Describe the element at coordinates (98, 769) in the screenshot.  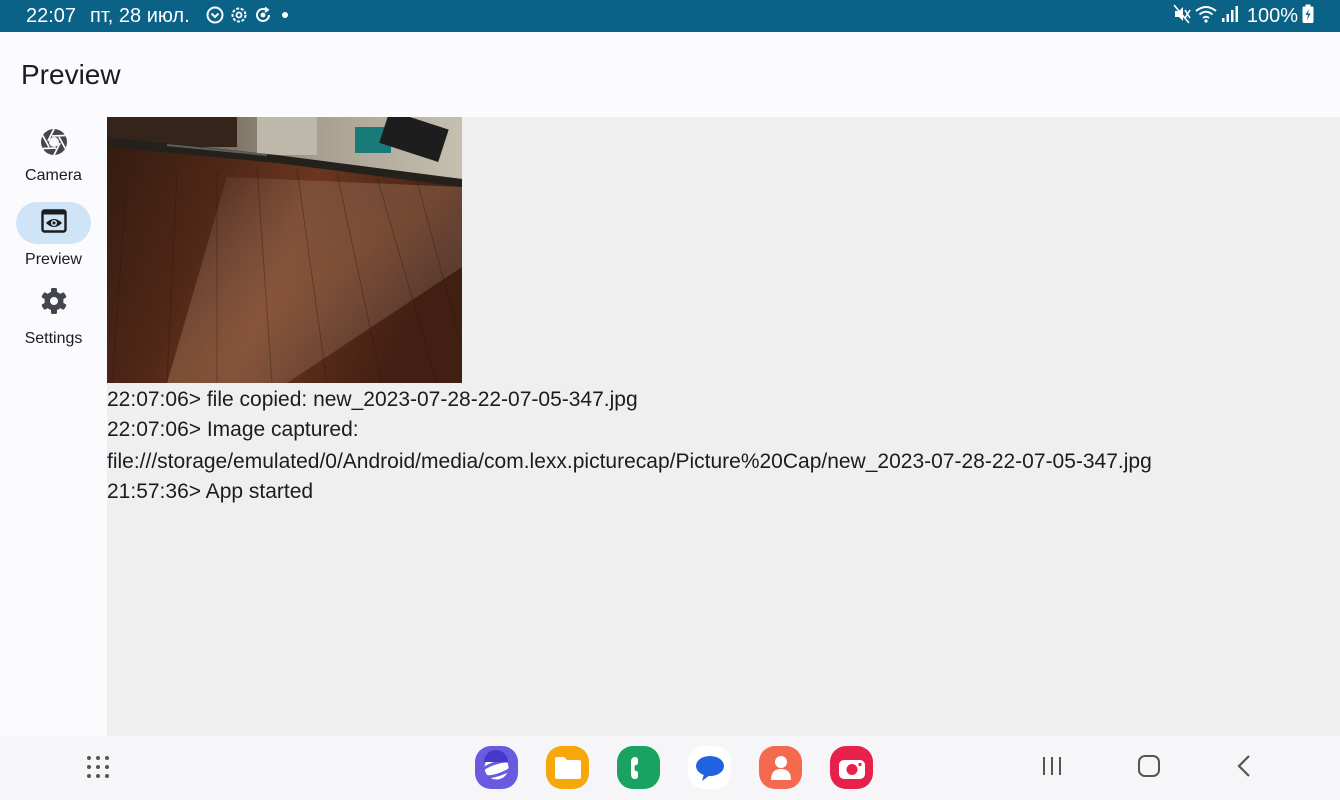
I see `app-drawer-icon` at that location.